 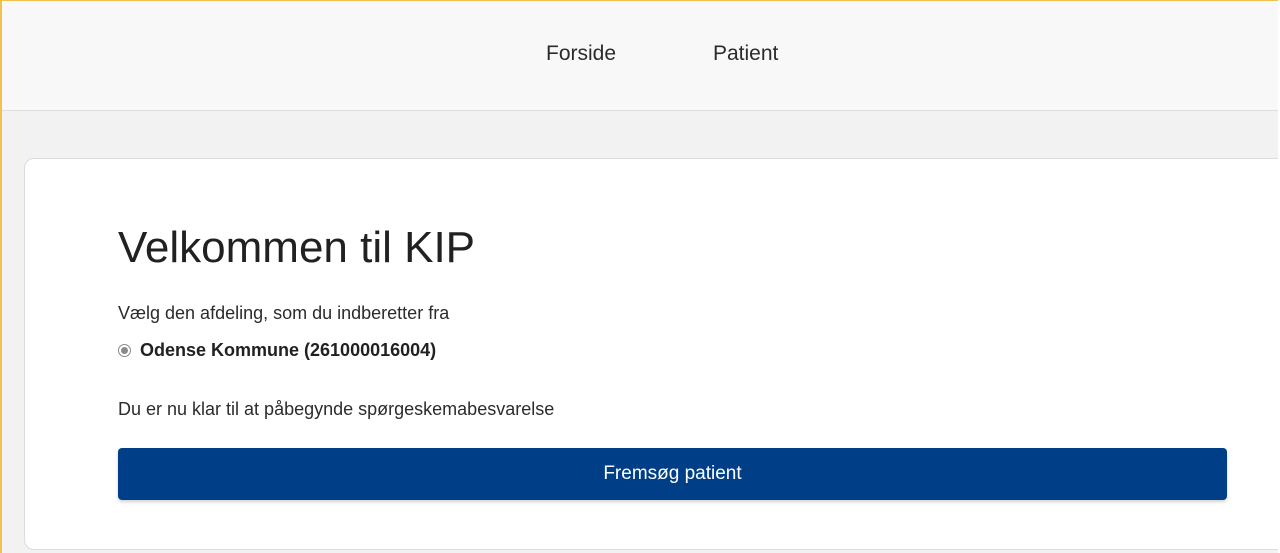 I want to click on page-title: Velkommen til KIP, so click(x=297, y=247).